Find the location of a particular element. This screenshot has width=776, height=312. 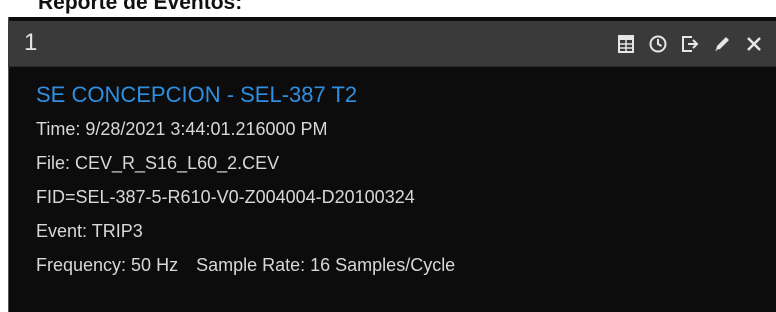

panel-toolbar is located at coordinates (690, 44).